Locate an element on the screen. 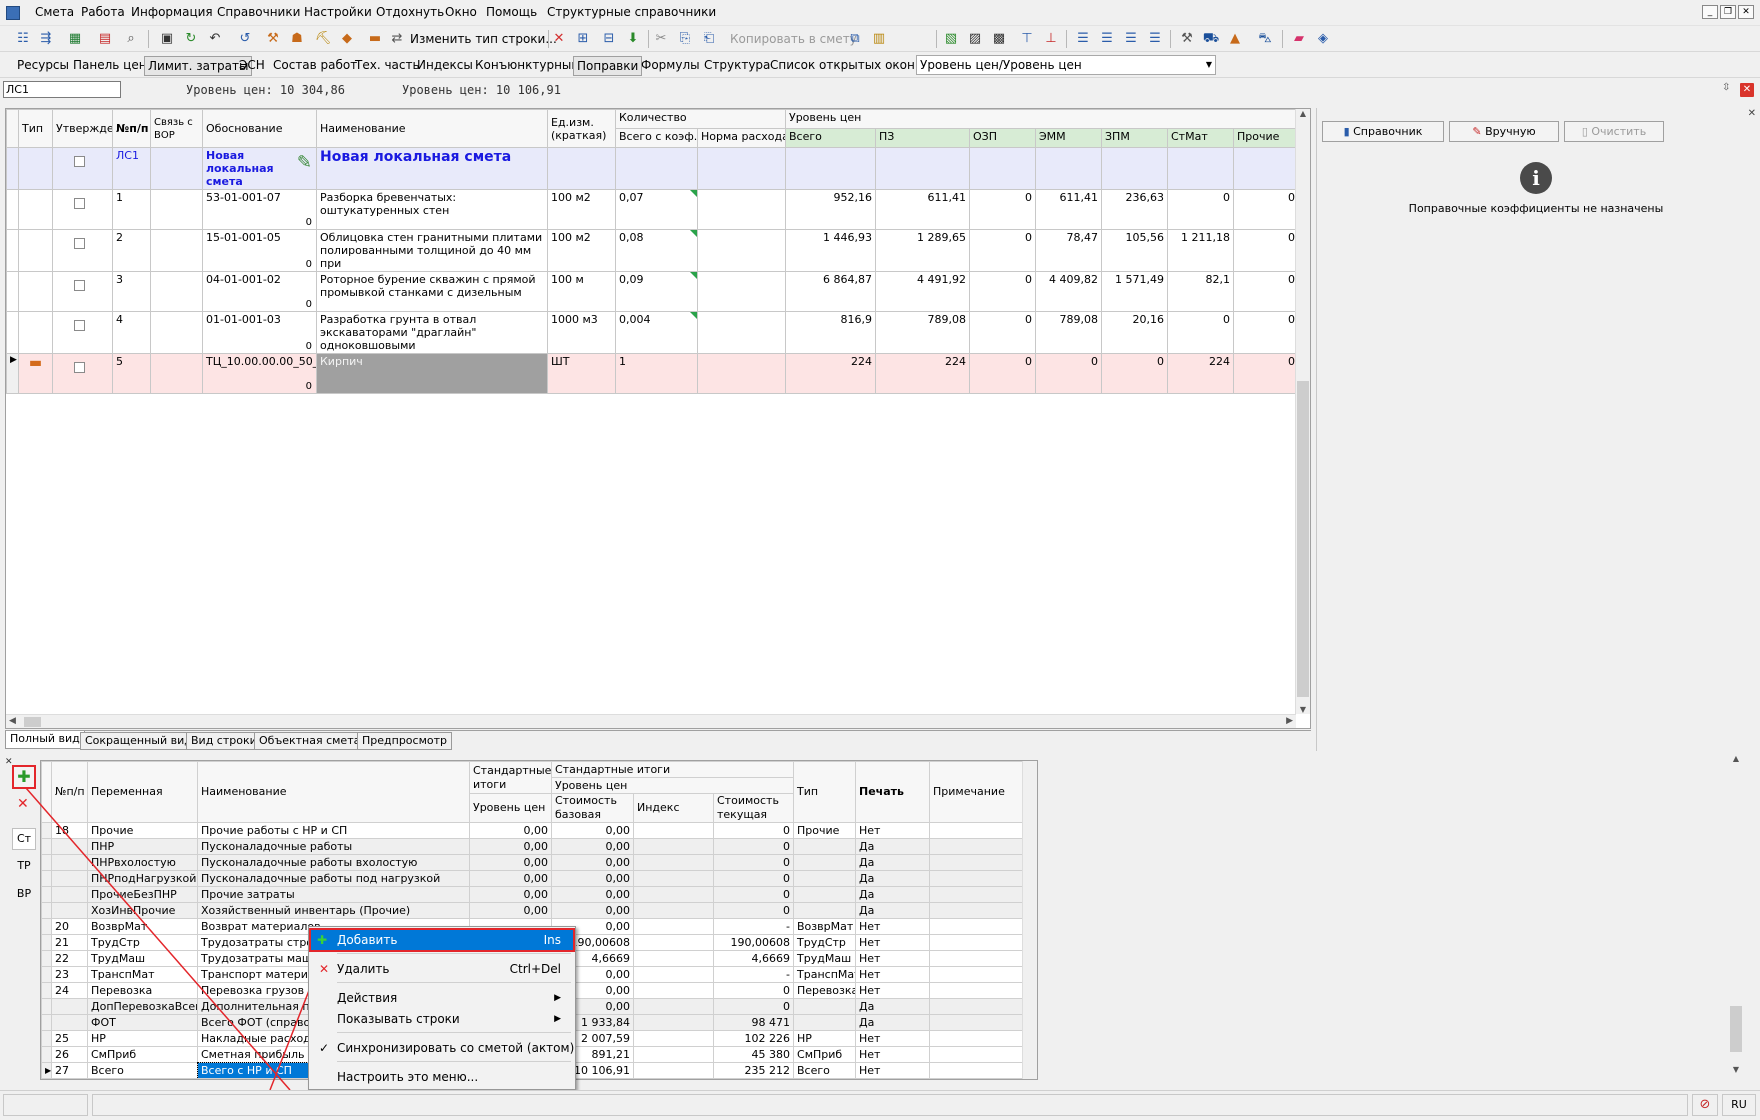 The image size is (1760, 1120). no-network-icon: ⊘ is located at coordinates (1705, 1105).